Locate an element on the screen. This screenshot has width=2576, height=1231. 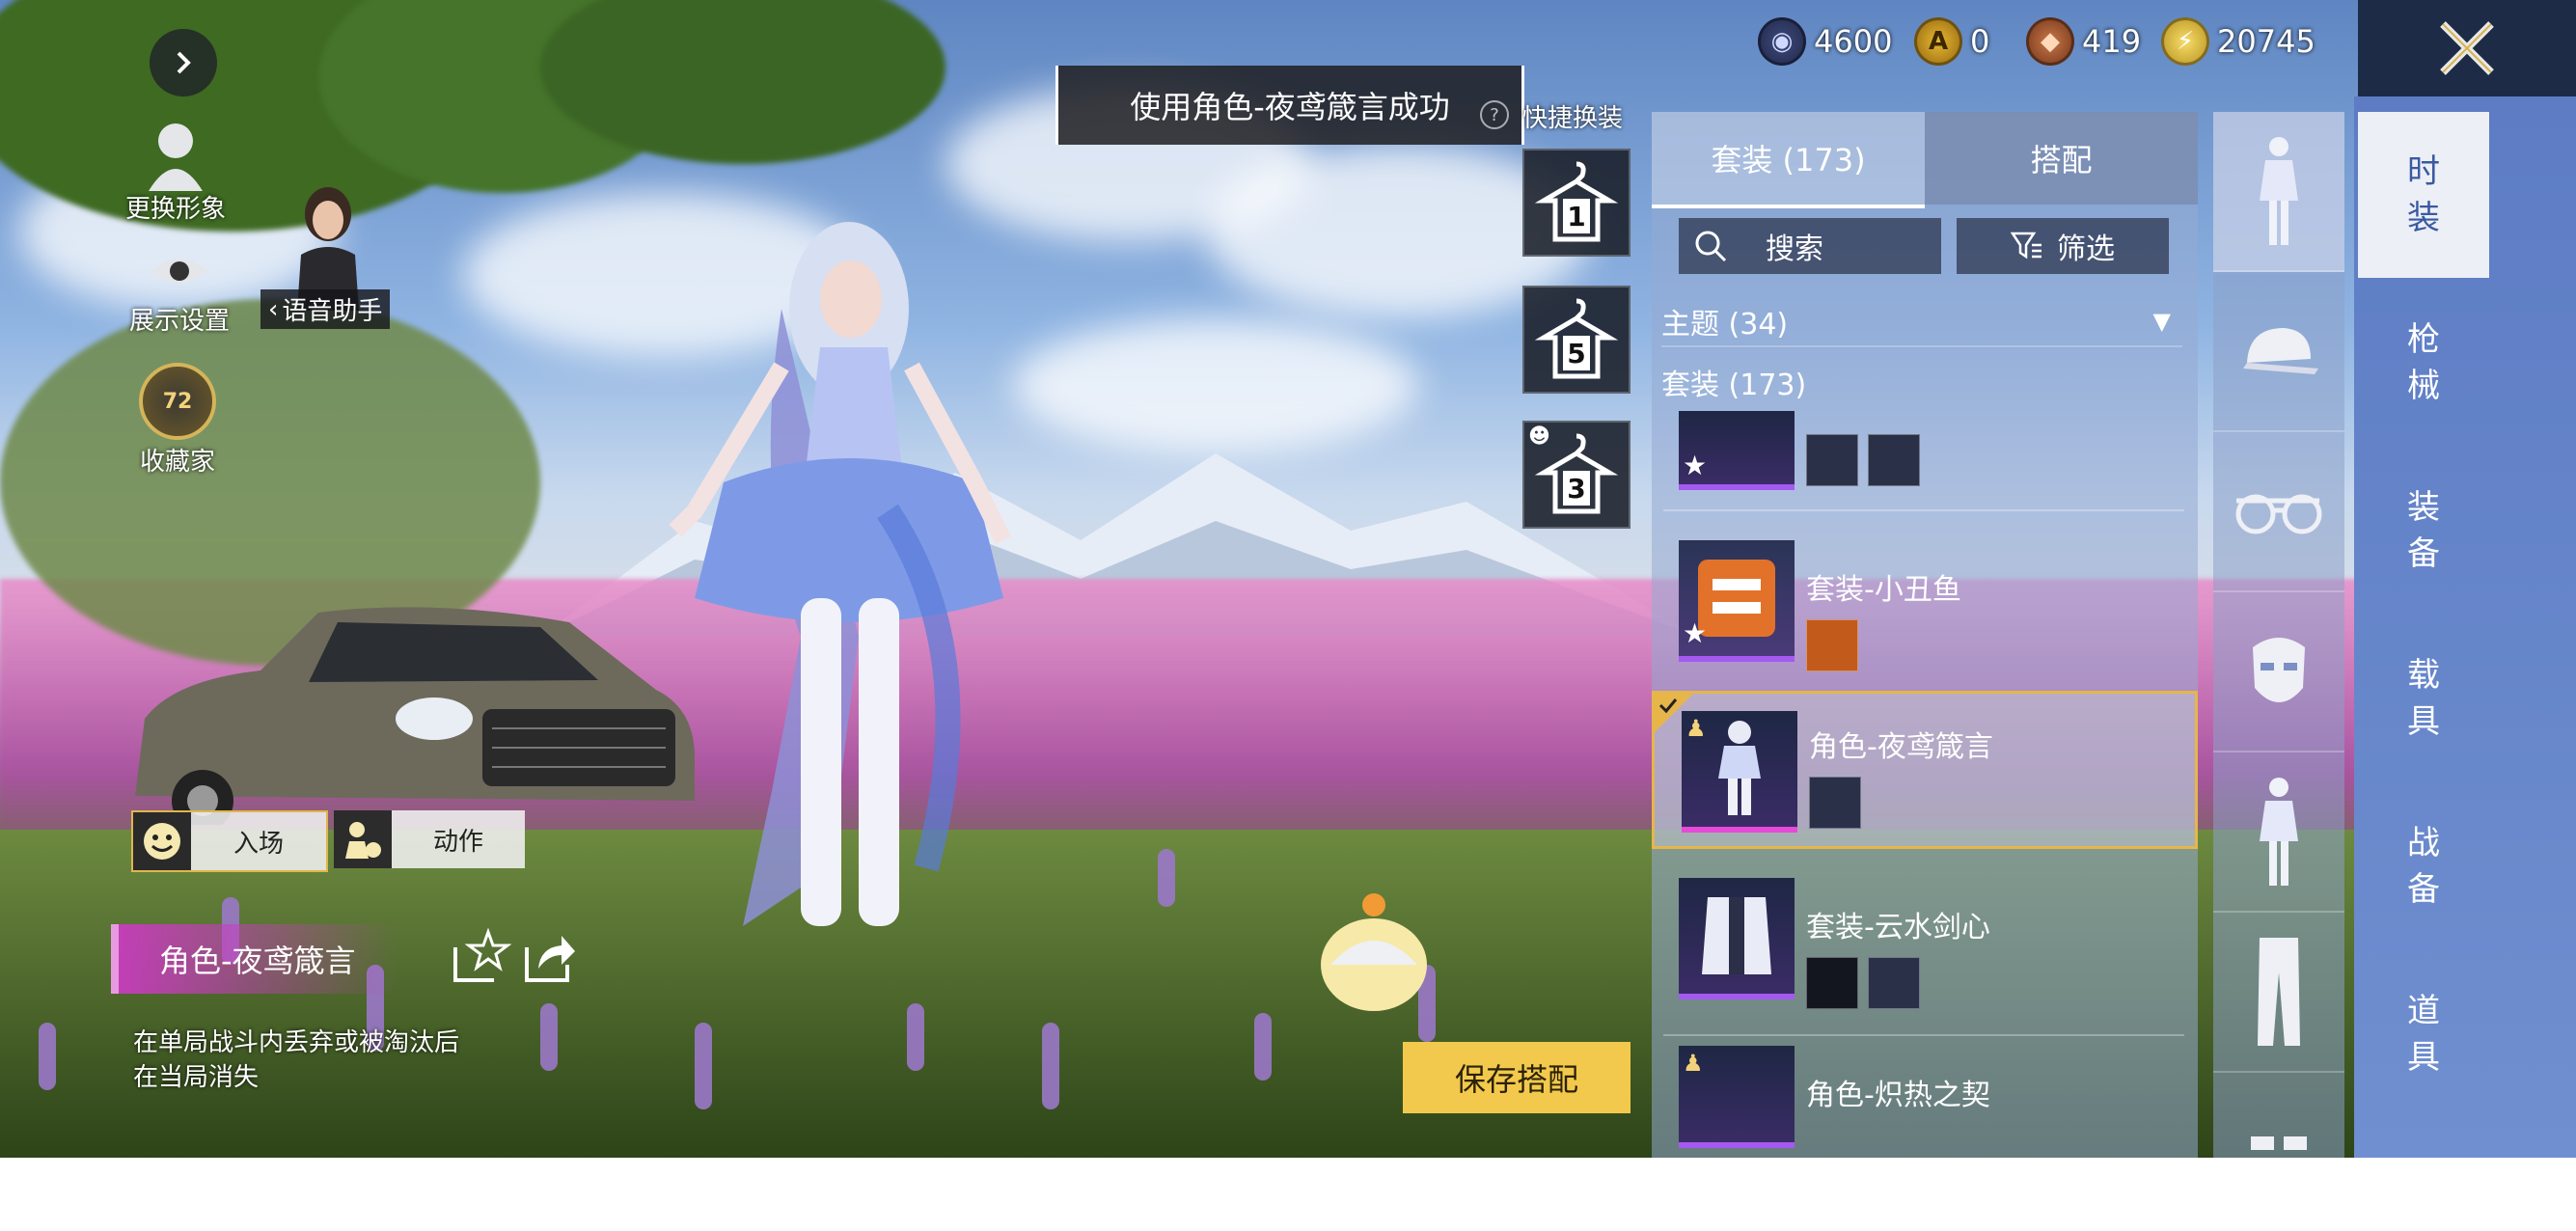
outfit-figure-icon is located at coordinates (2279, 832).